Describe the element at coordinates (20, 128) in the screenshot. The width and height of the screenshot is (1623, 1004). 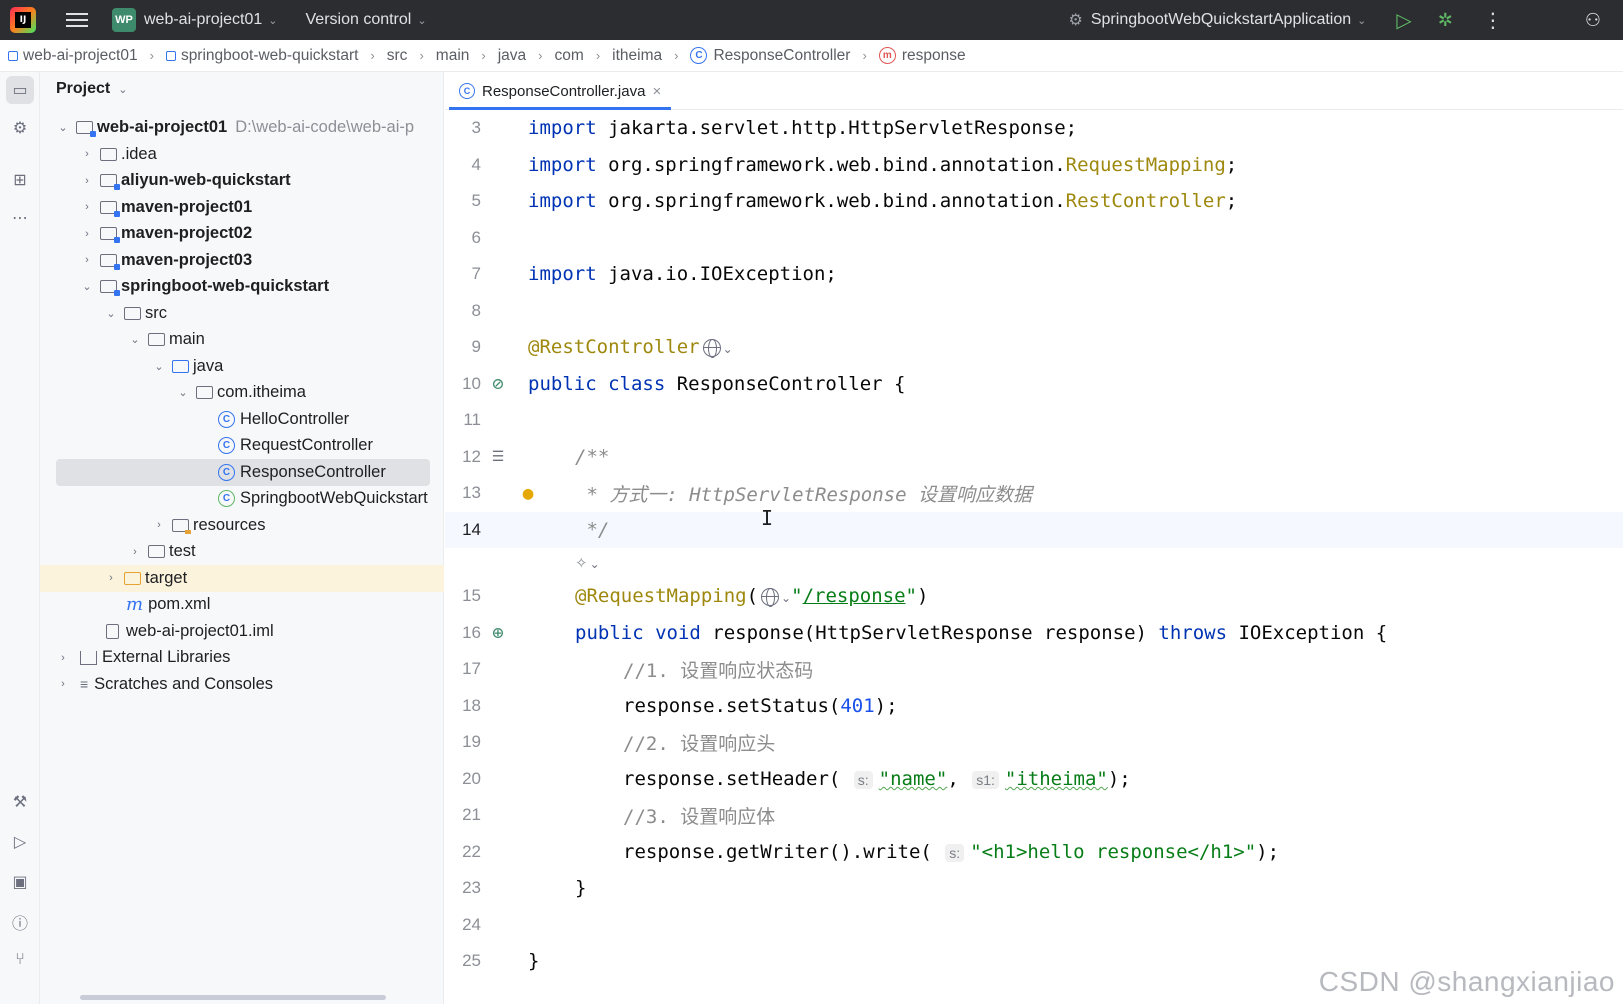
I see `settings-icon: ⚙` at that location.